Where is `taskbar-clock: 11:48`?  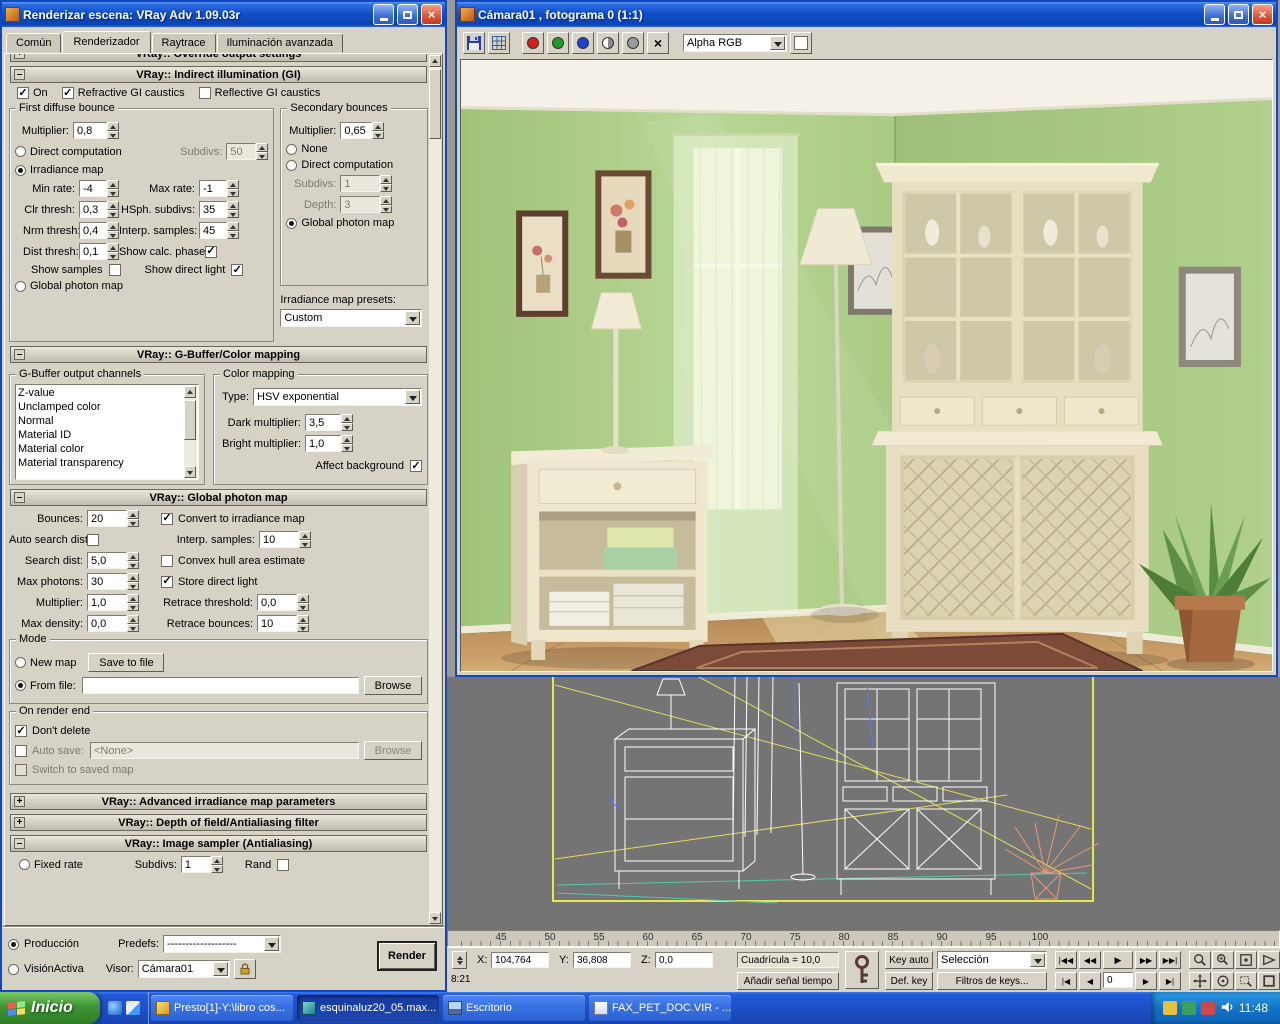
taskbar-clock: 11:48 is located at coordinates (1253, 1008).